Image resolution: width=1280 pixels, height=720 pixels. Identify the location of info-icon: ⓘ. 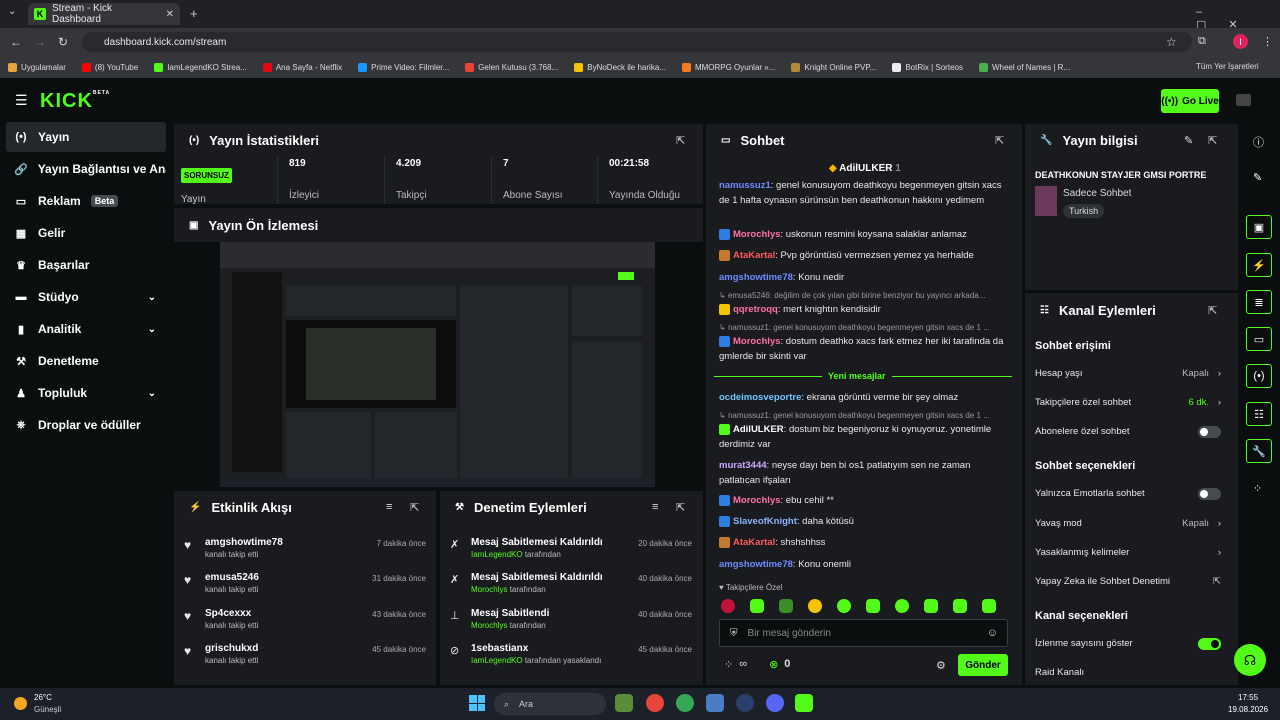
(1258, 142).